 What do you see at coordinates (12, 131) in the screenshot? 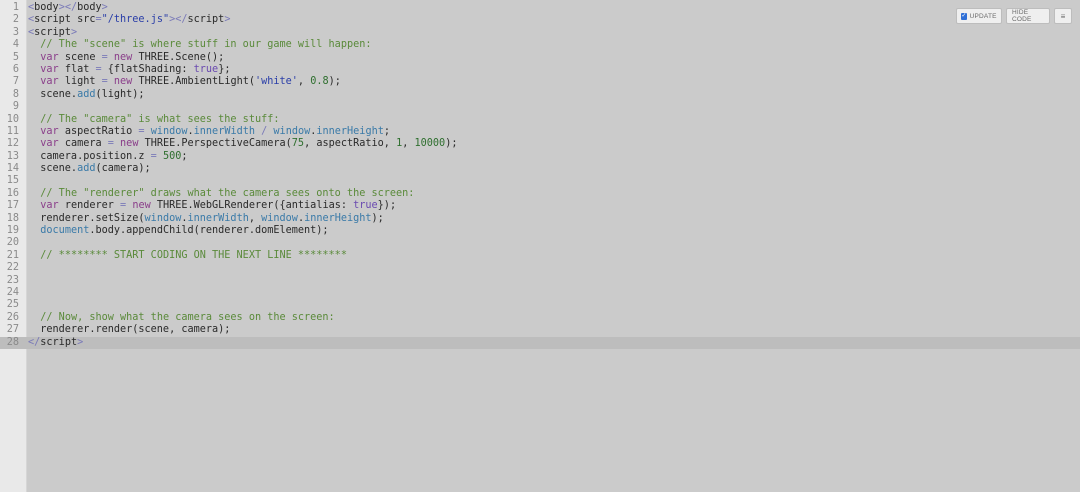
I see `line-number: 11` at bounding box center [12, 131].